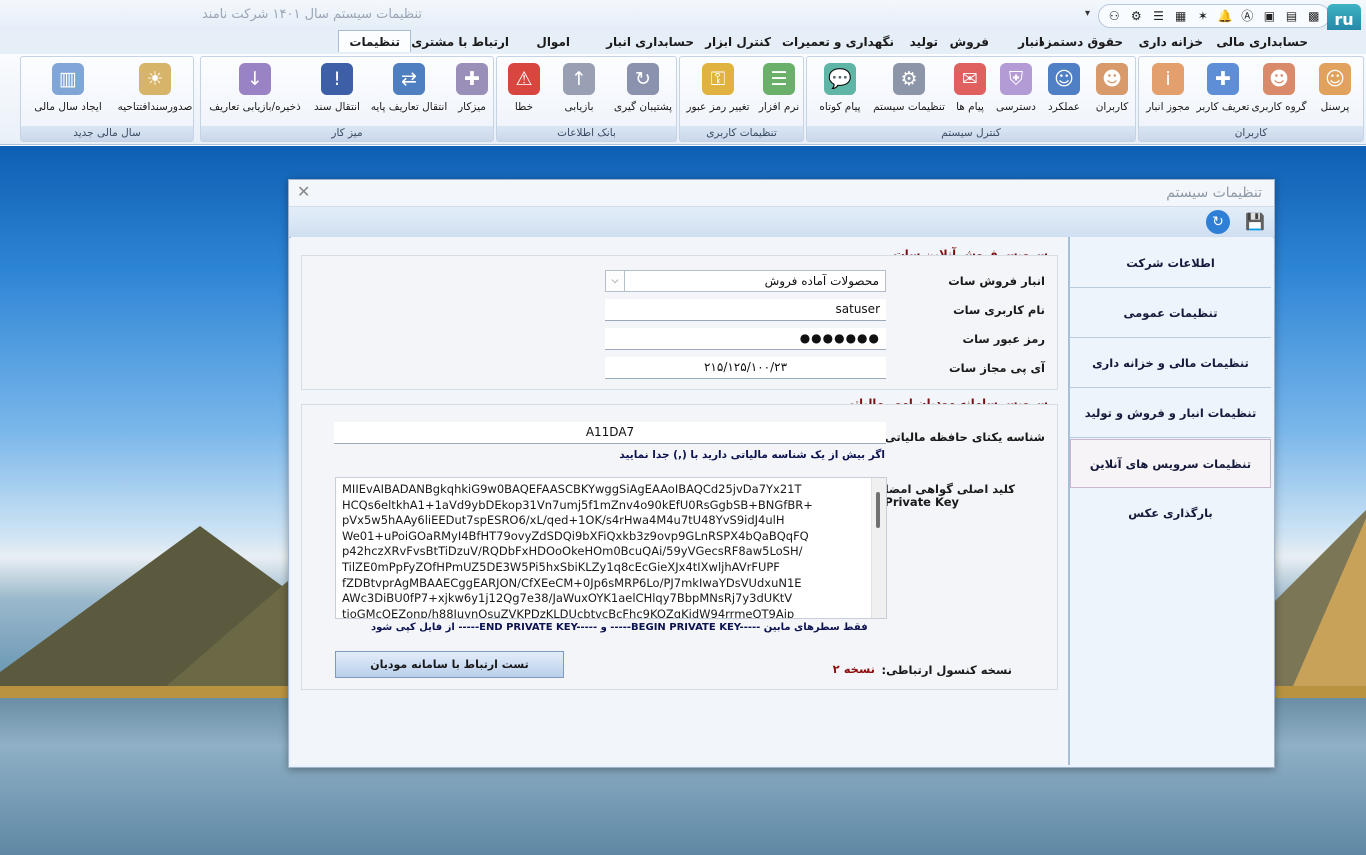 This screenshot has width=1366, height=855. What do you see at coordinates (1114, 16) in the screenshot?
I see `people-icon: ⚇` at bounding box center [1114, 16].